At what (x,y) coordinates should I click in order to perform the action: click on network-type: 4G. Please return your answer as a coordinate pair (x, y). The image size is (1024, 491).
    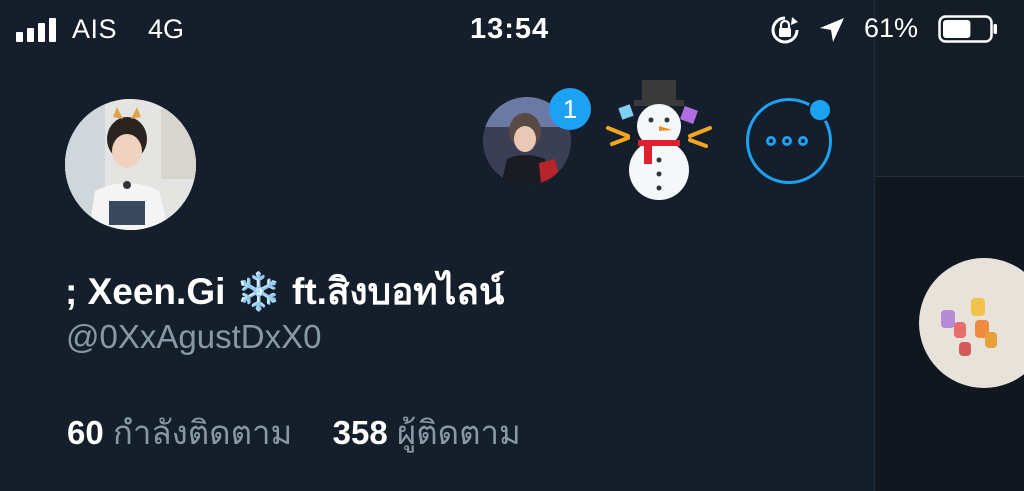
    Looking at the image, I should click on (166, 29).